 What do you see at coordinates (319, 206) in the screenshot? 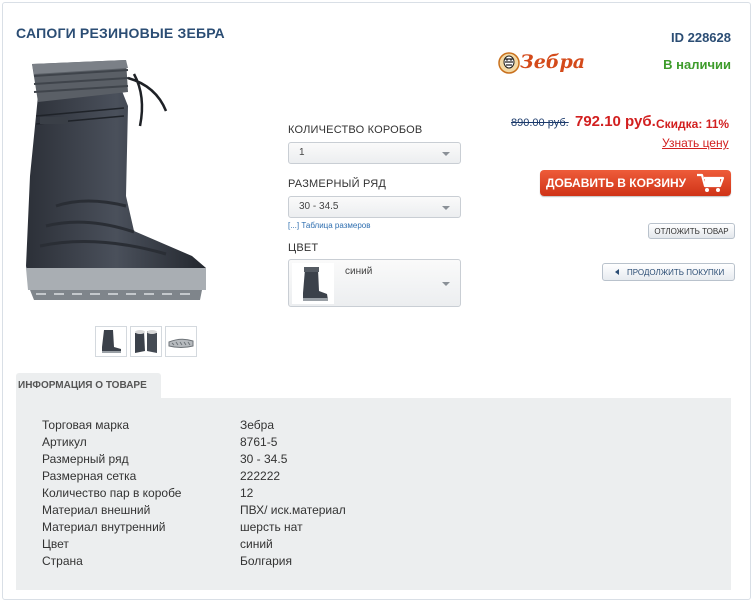
I see `size-range-value: 30 - 34.5` at bounding box center [319, 206].